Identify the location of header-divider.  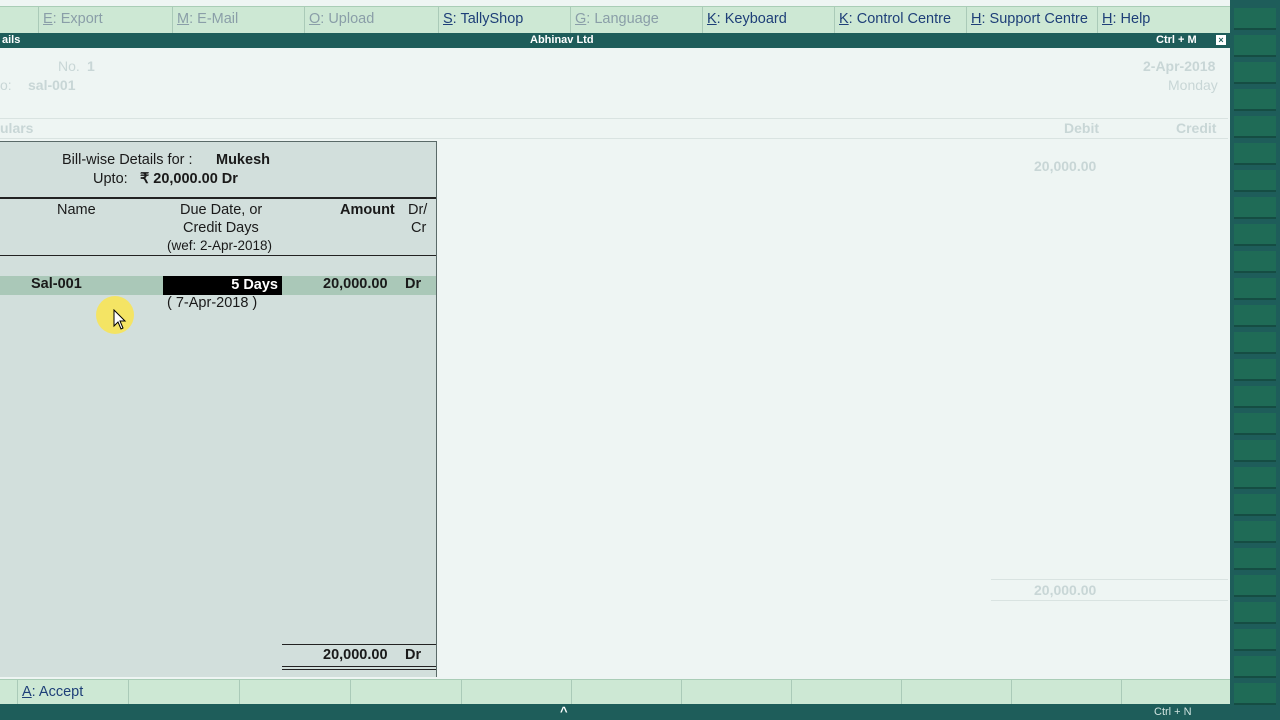
(218, 198).